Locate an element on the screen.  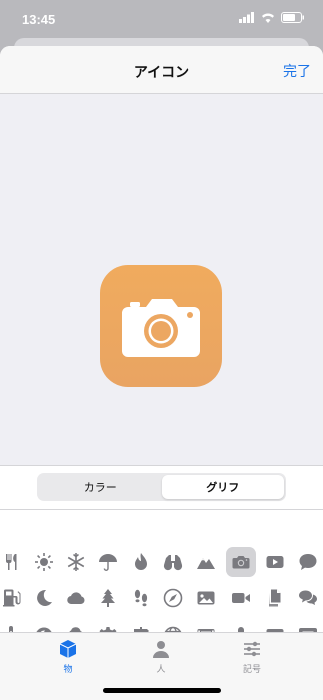
tab-objects: 物 is located at coordinates (68, 657).